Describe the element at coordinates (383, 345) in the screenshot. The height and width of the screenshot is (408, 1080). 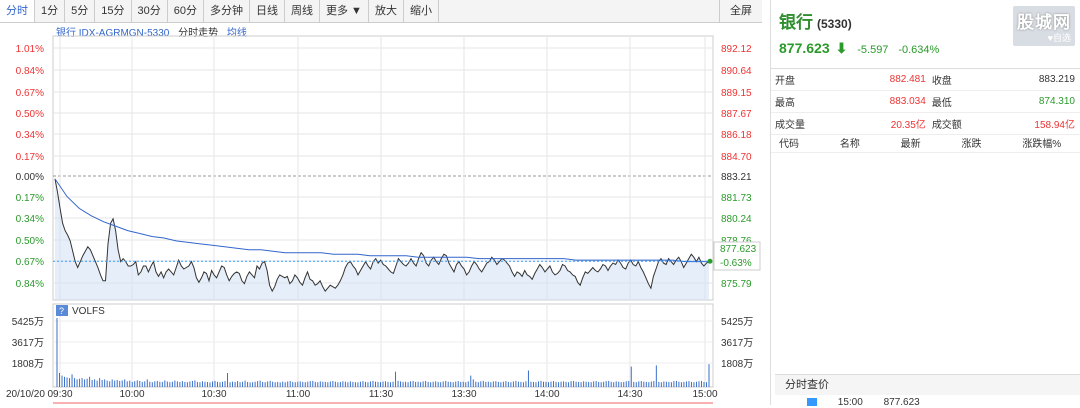
I see `volume-plot-frame` at that location.